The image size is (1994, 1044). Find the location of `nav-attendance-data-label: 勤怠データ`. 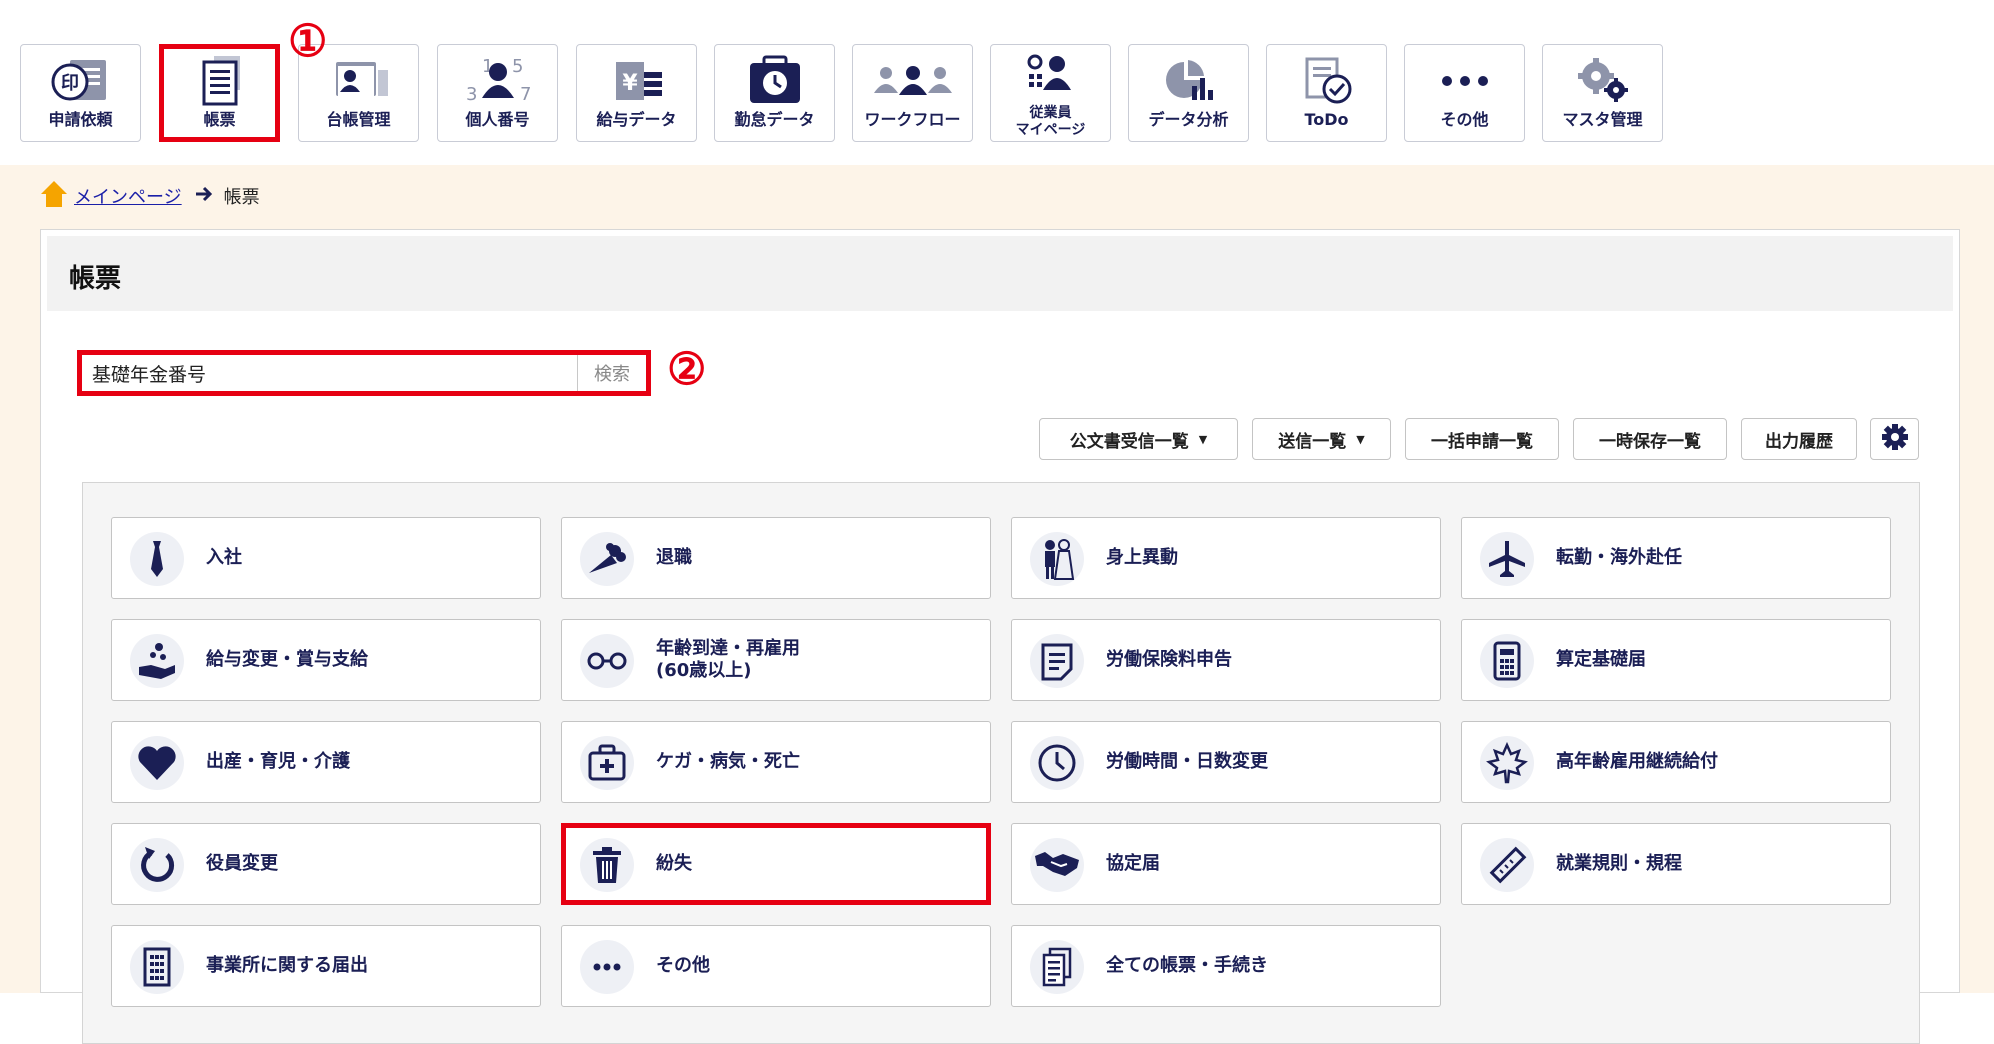

nav-attendance-data-label: 勤怠データ is located at coordinates (774, 119).